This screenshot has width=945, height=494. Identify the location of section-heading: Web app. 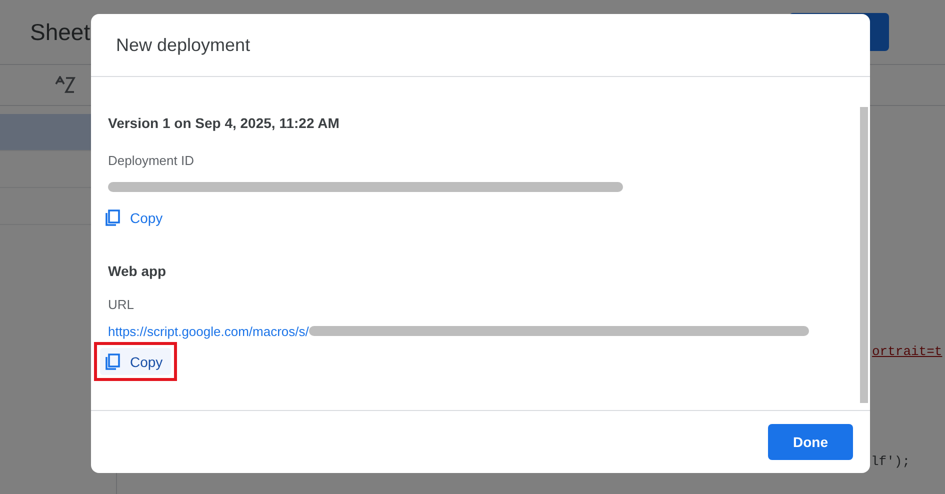
(138, 271).